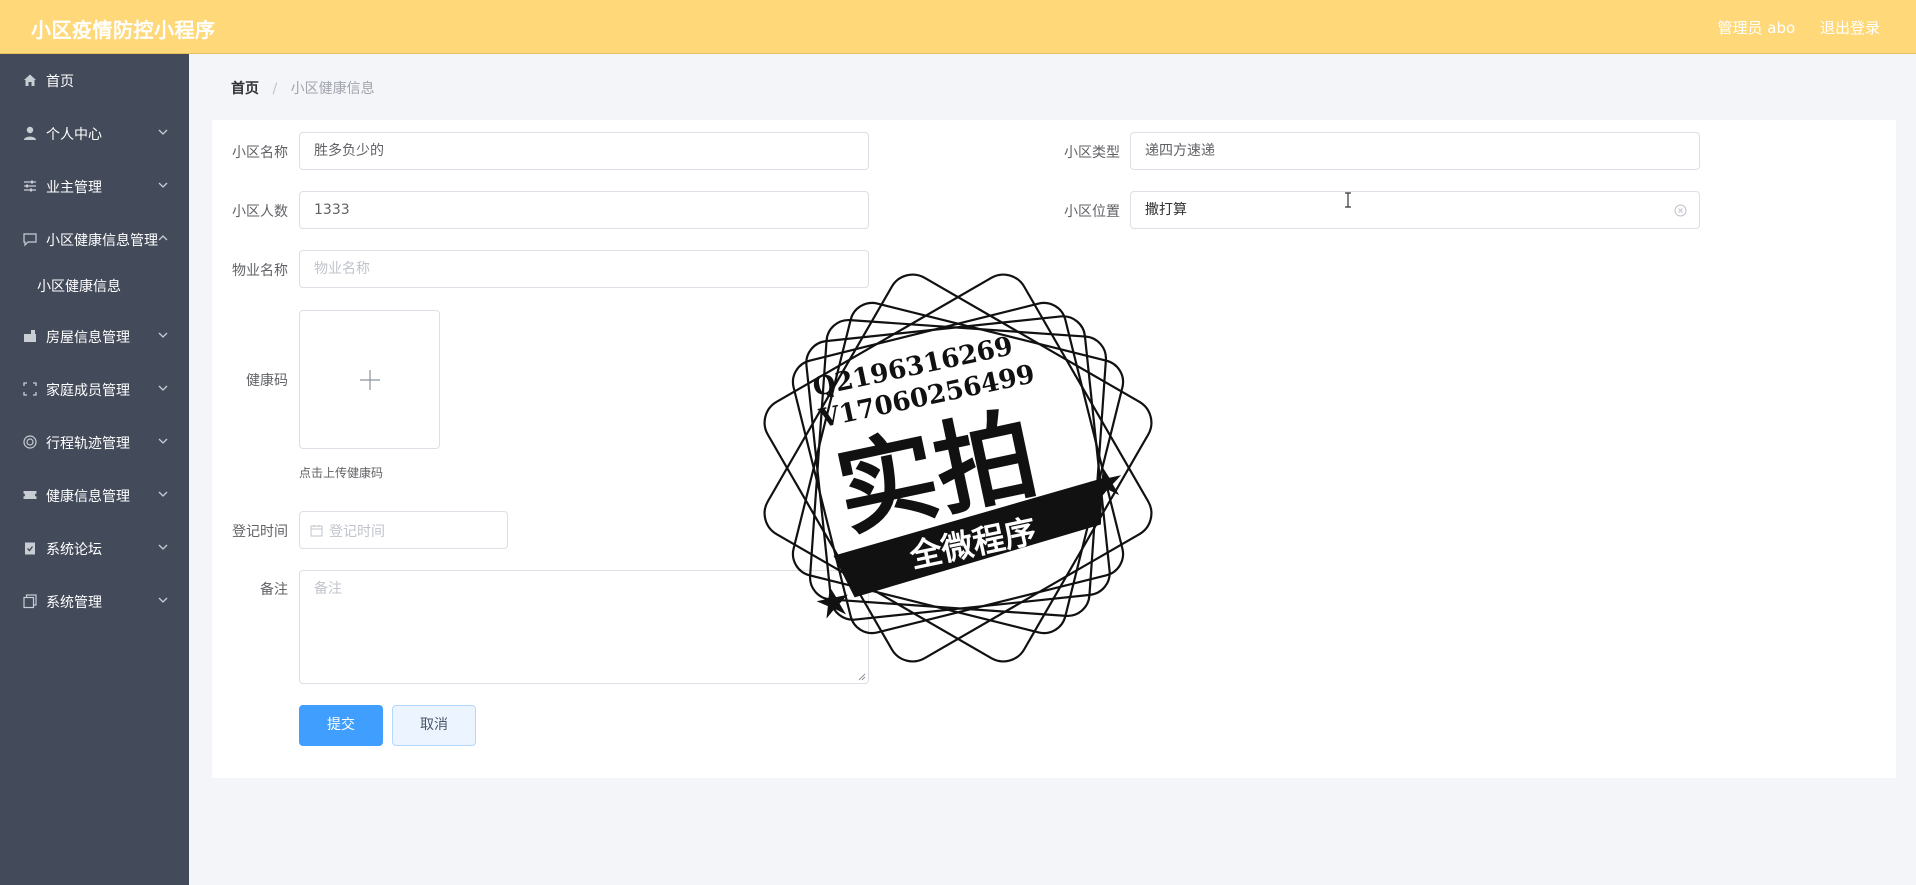 The height and width of the screenshot is (885, 1916). What do you see at coordinates (30, 601) in the screenshot?
I see `copy-icon` at bounding box center [30, 601].